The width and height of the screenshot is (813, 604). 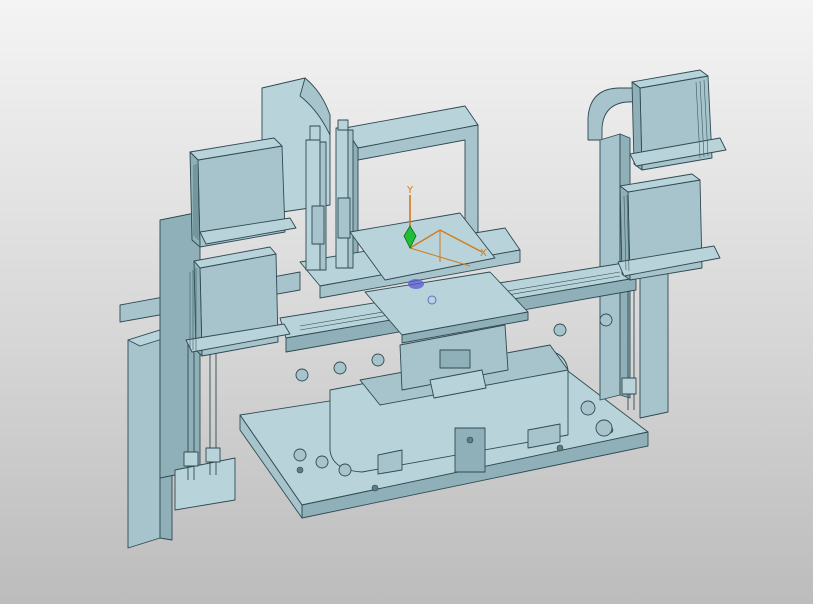 I want to click on triad-x-label: X, so click(x=483, y=253).